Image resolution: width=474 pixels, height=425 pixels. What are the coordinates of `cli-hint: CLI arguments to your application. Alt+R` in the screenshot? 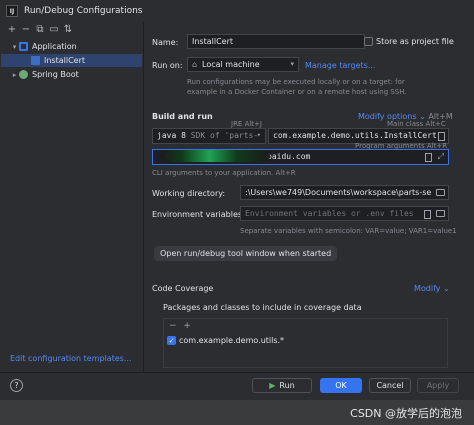 It's located at (224, 173).